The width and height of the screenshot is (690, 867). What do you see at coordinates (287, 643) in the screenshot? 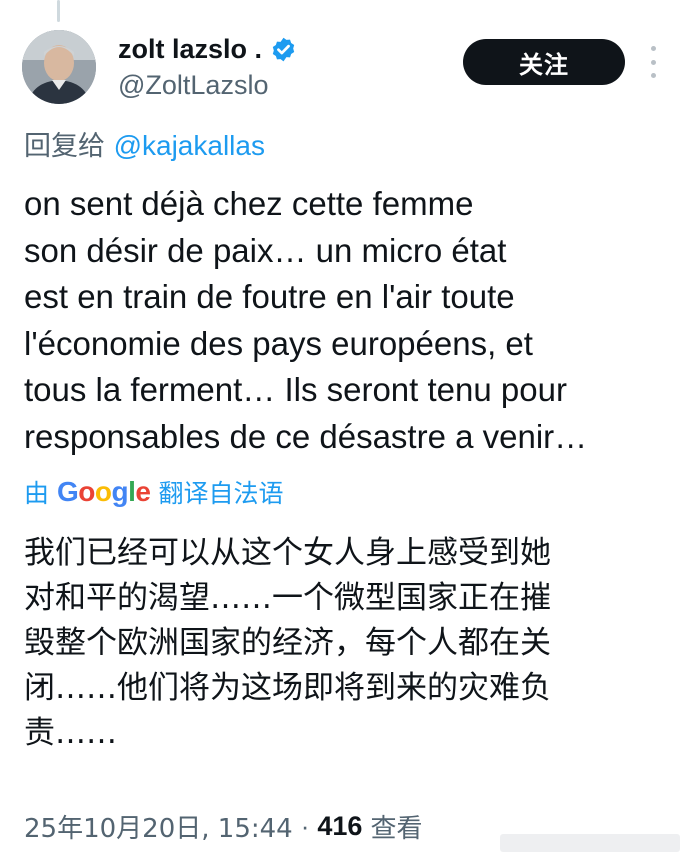
I see `translated-line: 毁整个欧洲国家的经济，每个人都在关` at bounding box center [287, 643].